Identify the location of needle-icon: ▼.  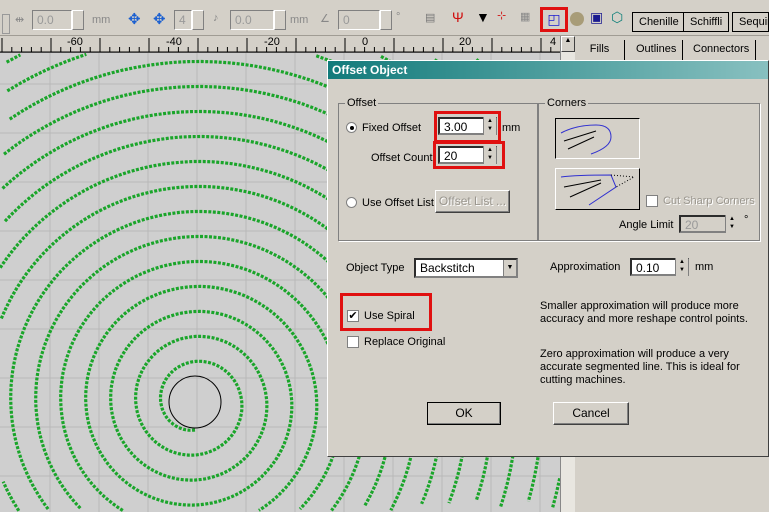
(483, 17).